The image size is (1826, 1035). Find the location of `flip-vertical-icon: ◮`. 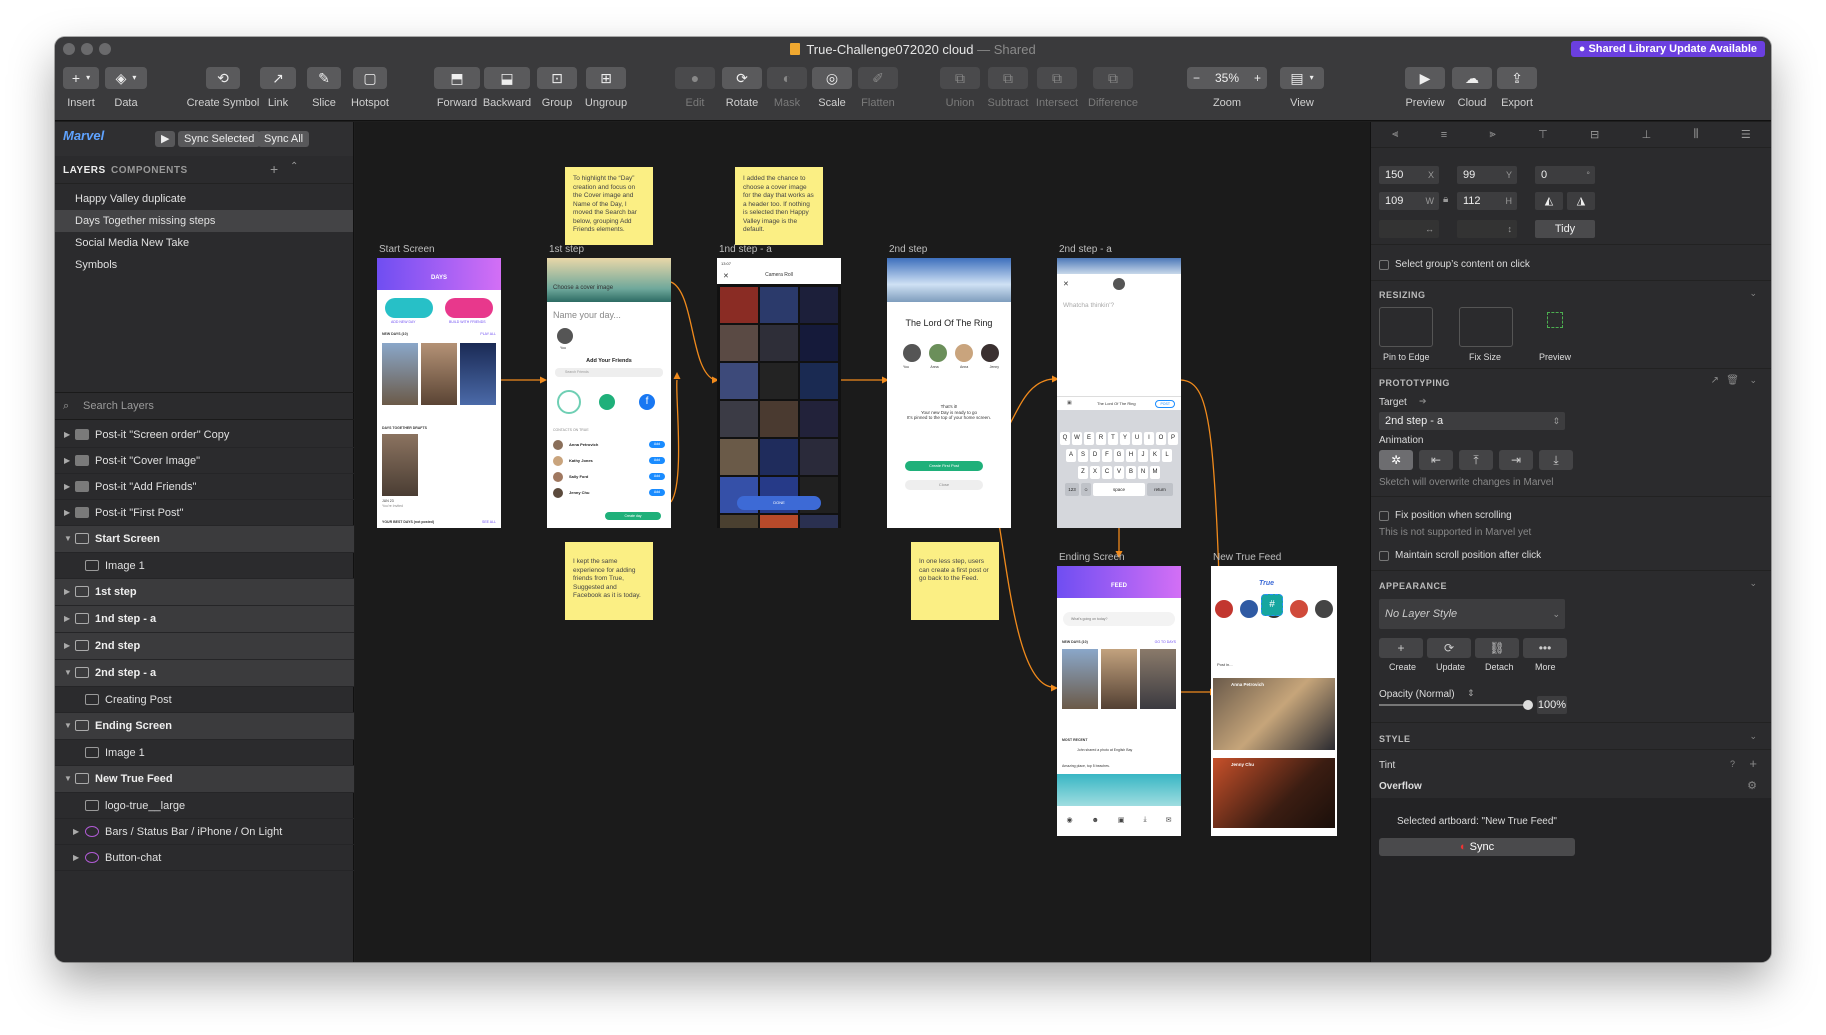

flip-vertical-icon: ◮ is located at coordinates (1581, 201).